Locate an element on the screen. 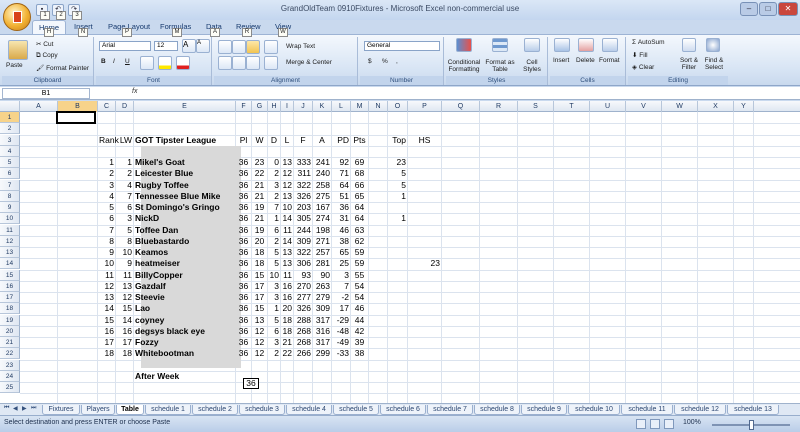  sort-filter-icon is located at coordinates (689, 45).